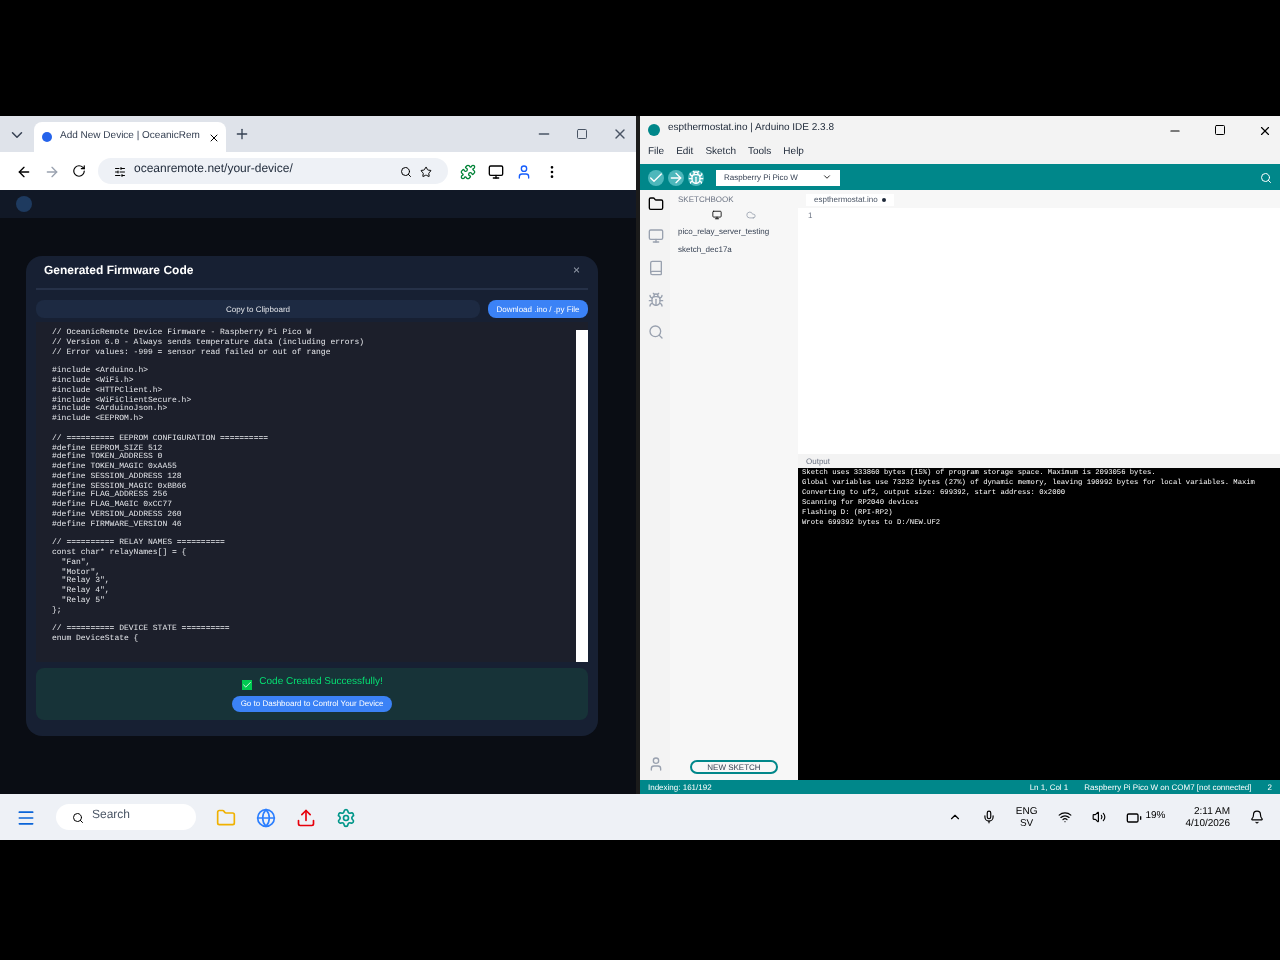 The image size is (1280, 960). What do you see at coordinates (1257, 817) in the screenshot?
I see `notification-icon` at bounding box center [1257, 817].